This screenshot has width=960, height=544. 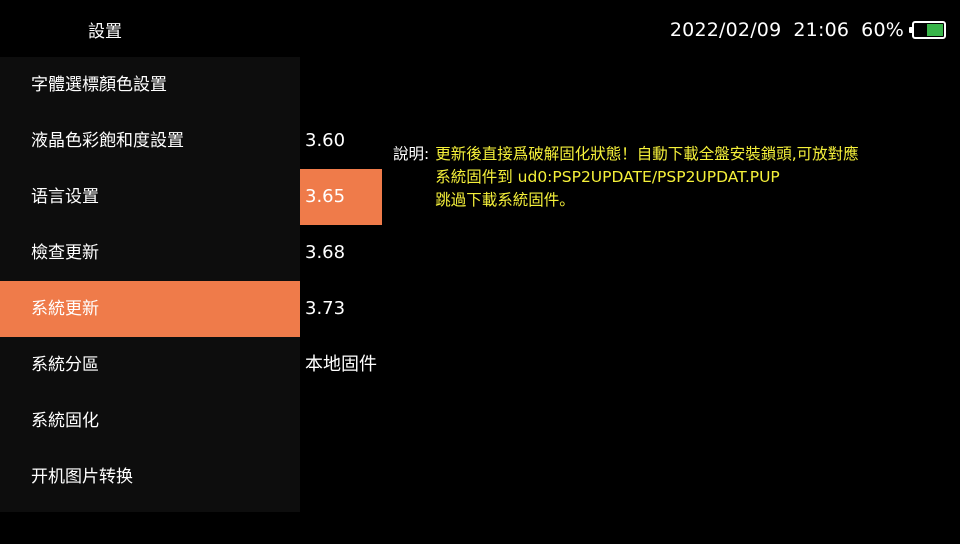 What do you see at coordinates (647, 154) in the screenshot?
I see `description-line: 更新後直接爲破解固化狀態！自動下載全盤安裝鎖頭,可放對應` at bounding box center [647, 154].